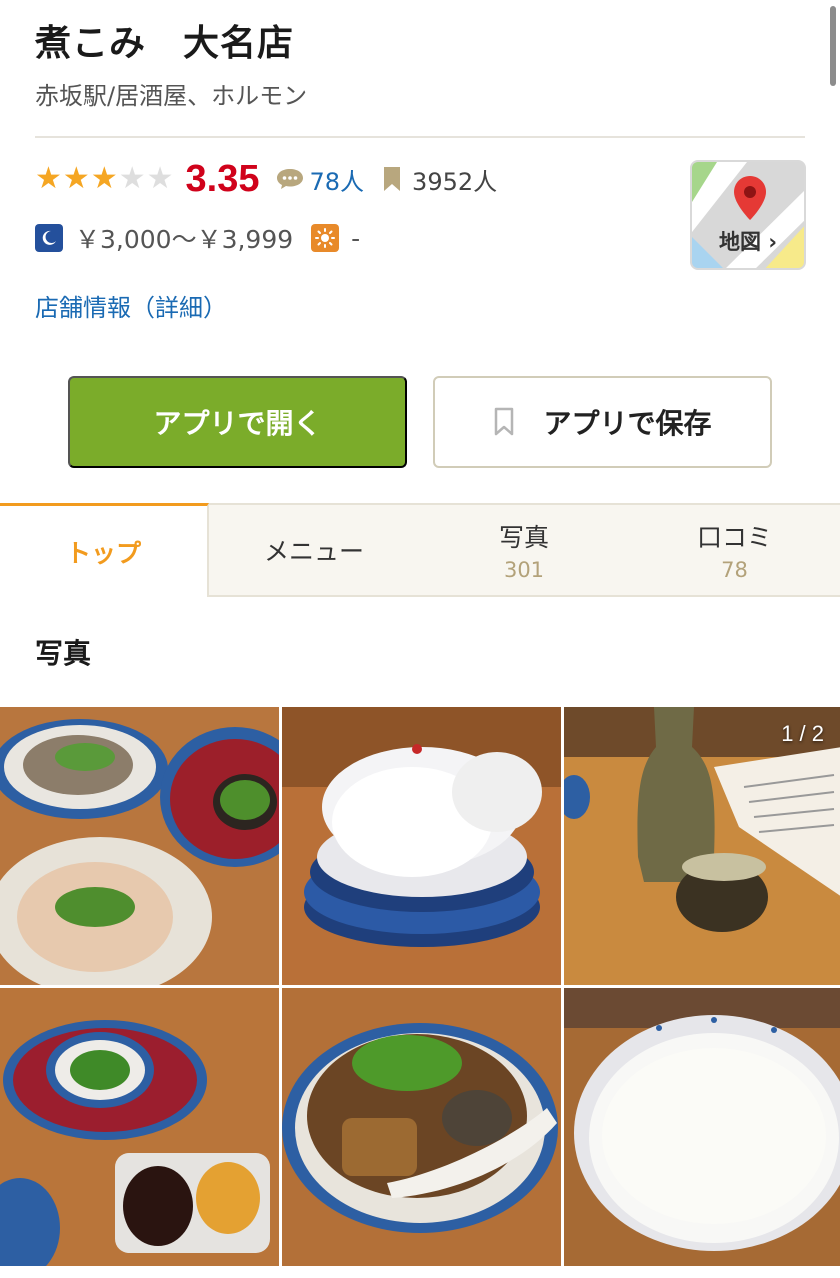 This screenshot has height=1278, width=840. Describe the element at coordinates (734, 570) in the screenshot. I see `tab-count: 78` at that location.